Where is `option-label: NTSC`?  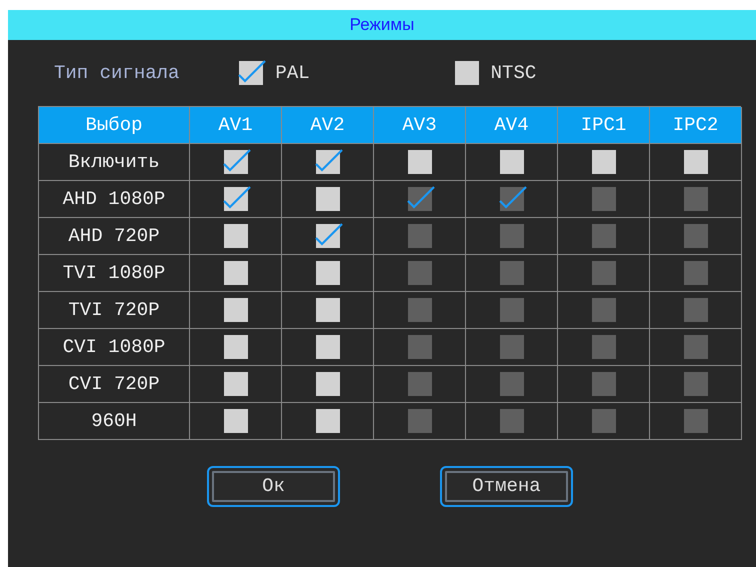
option-label: NTSC is located at coordinates (513, 73).